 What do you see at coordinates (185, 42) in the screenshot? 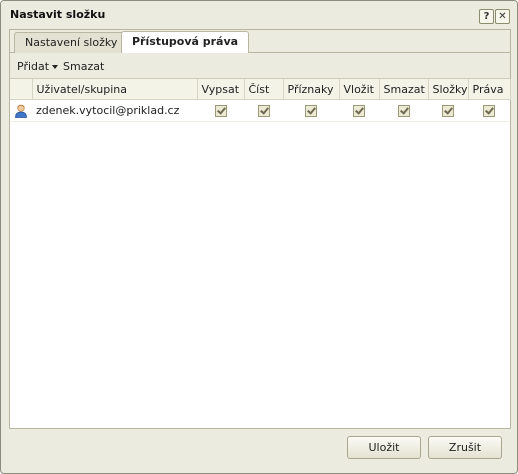
I see `tab-access-rights: Přístupová práva` at bounding box center [185, 42].